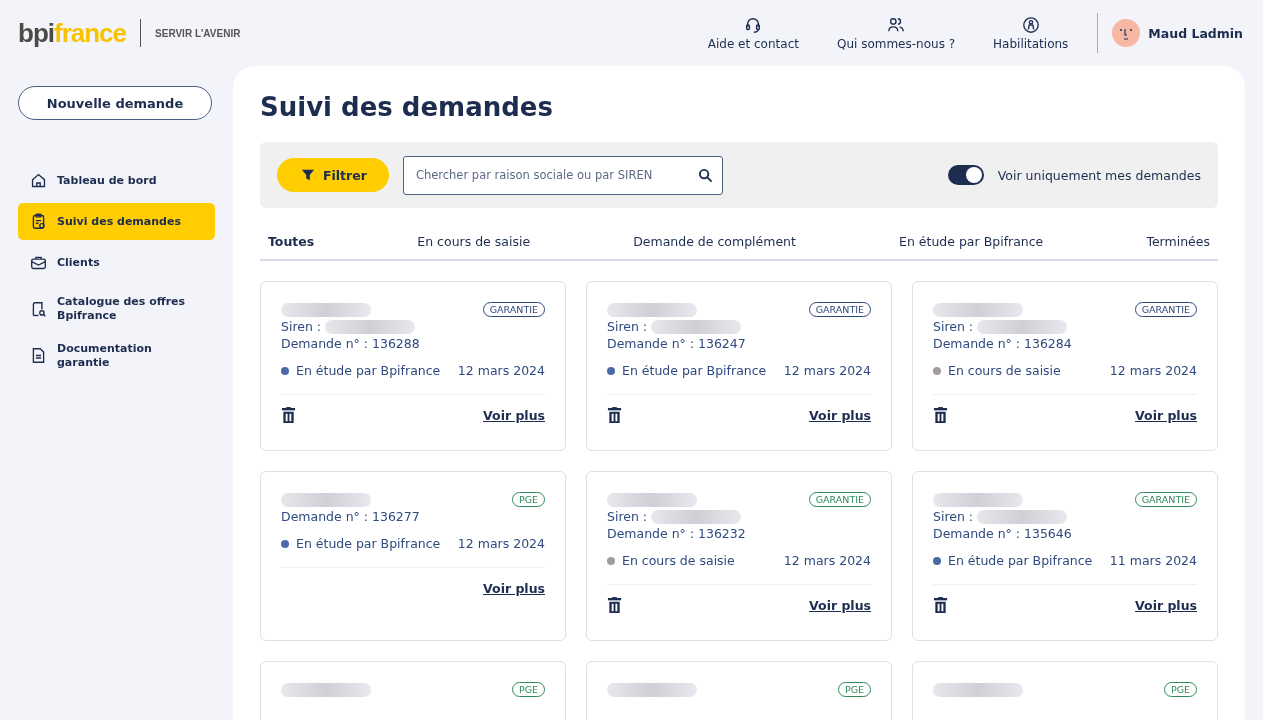 This screenshot has width=1263, height=720. Describe the element at coordinates (291, 239) in the screenshot. I see `filter-tab: Toutes` at that location.